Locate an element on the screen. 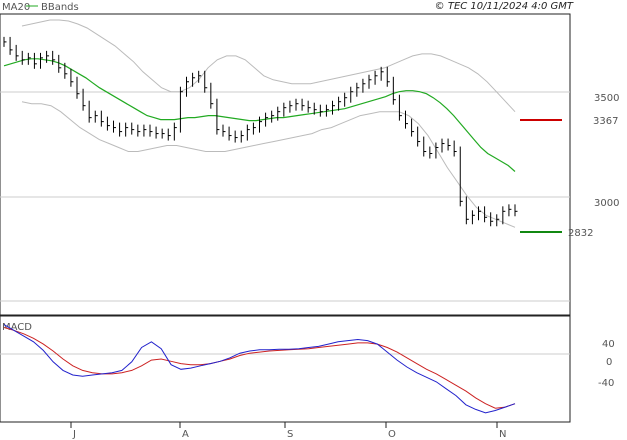  x-tick-label: A is located at coordinates (185, 434).